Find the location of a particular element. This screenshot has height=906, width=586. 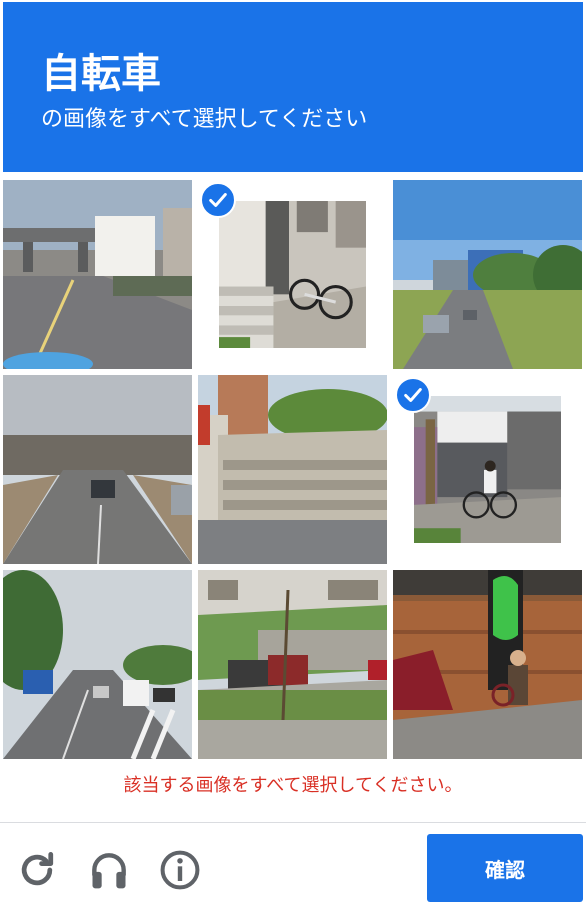

challenge-instruction: の画像をすべて選択してください is located at coordinates (204, 119).